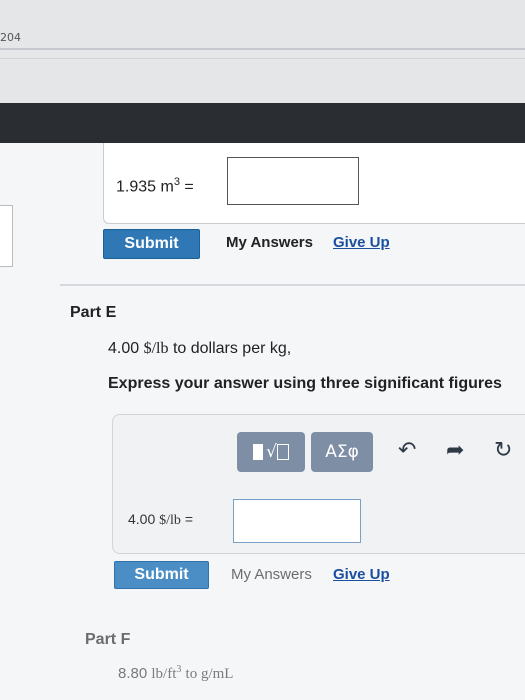 The image size is (525, 700). What do you see at coordinates (209, 674) in the screenshot?
I see `problem-text: to g/mL` at bounding box center [209, 674].